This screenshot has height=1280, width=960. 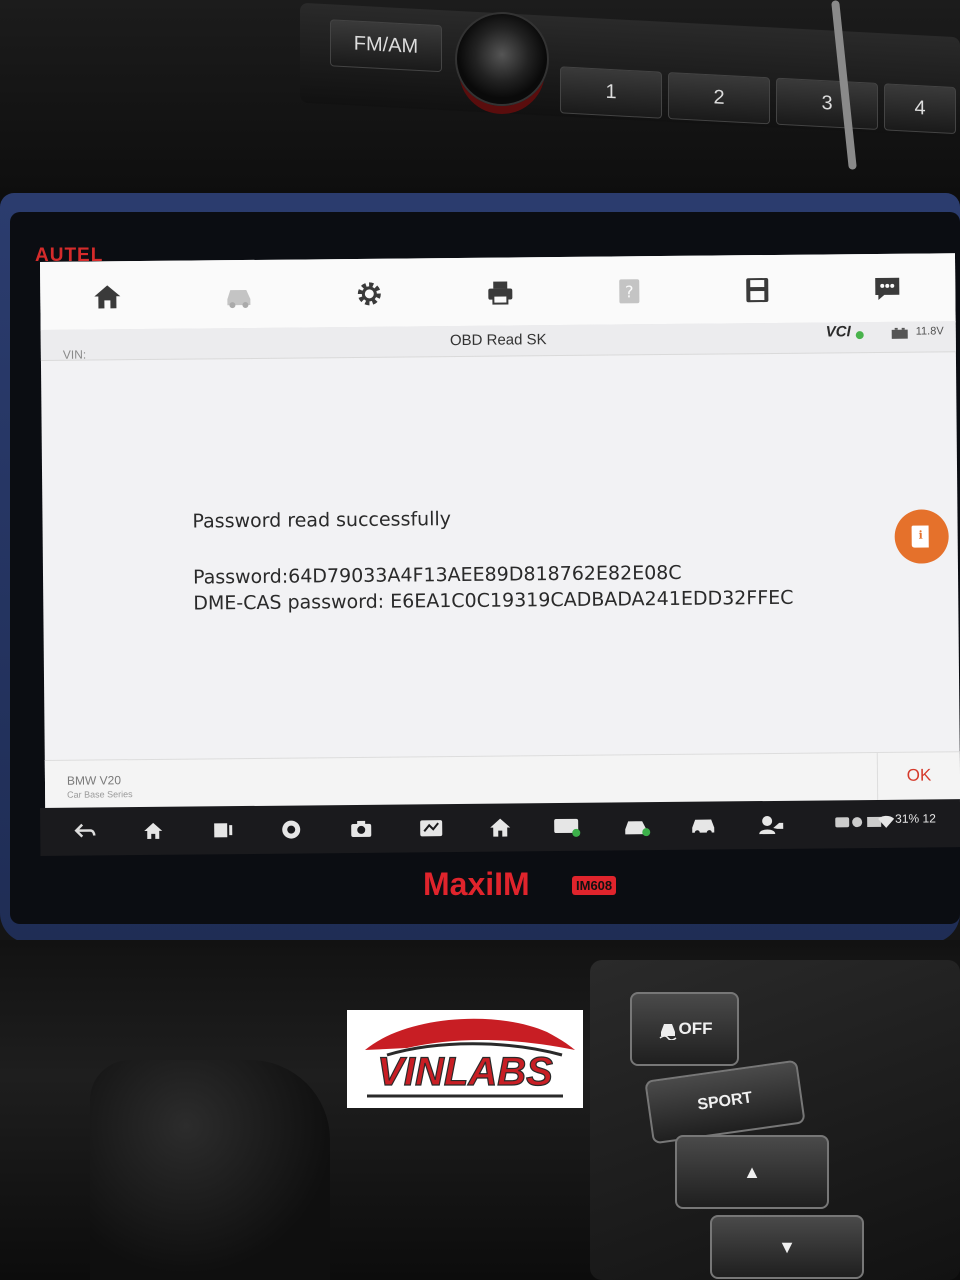 I want to click on vehicle-series: Car Base Series, so click(x=100, y=794).